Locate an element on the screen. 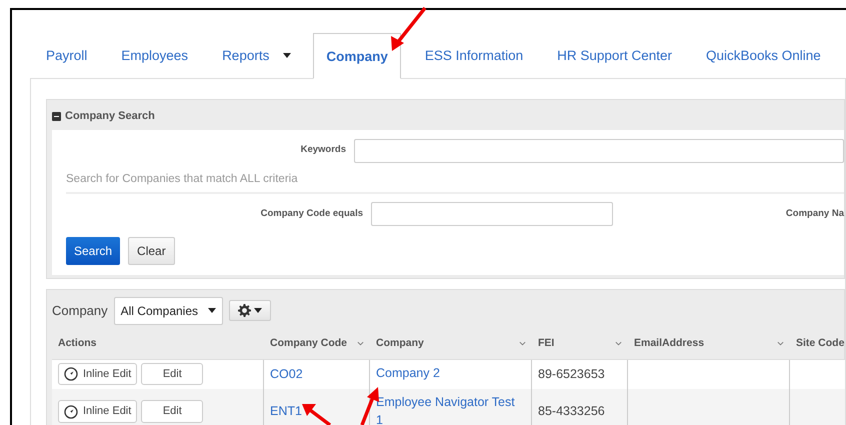 The height and width of the screenshot is (425, 846). nav-tab: ESS Information is located at coordinates (479, 62).